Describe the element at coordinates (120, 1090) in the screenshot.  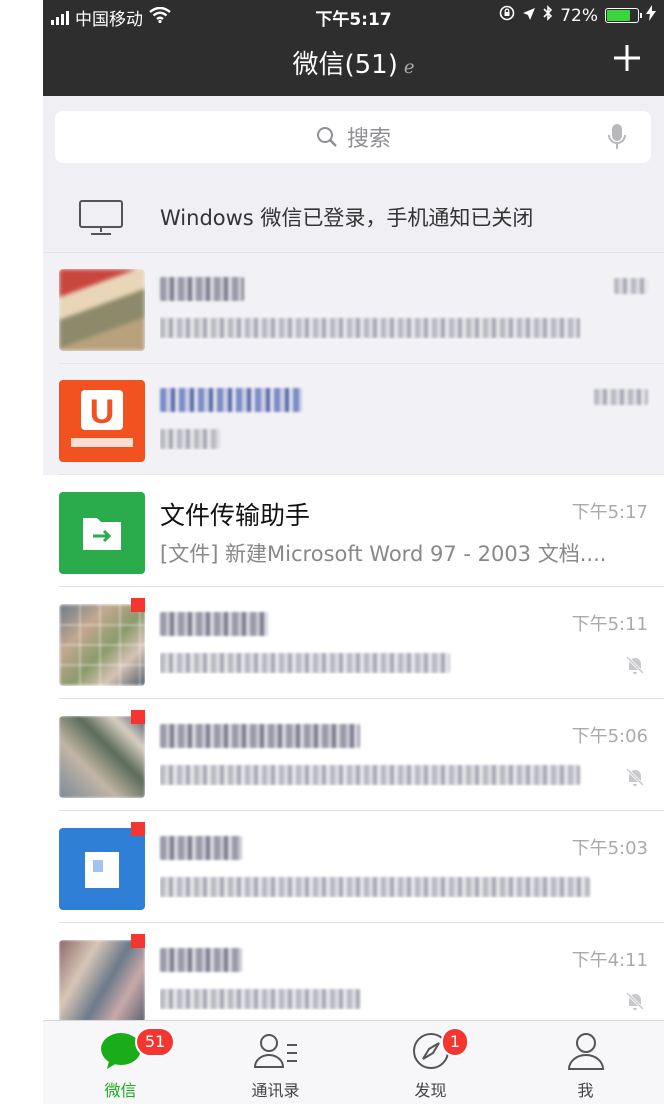
I see `tab-label: 微信` at that location.